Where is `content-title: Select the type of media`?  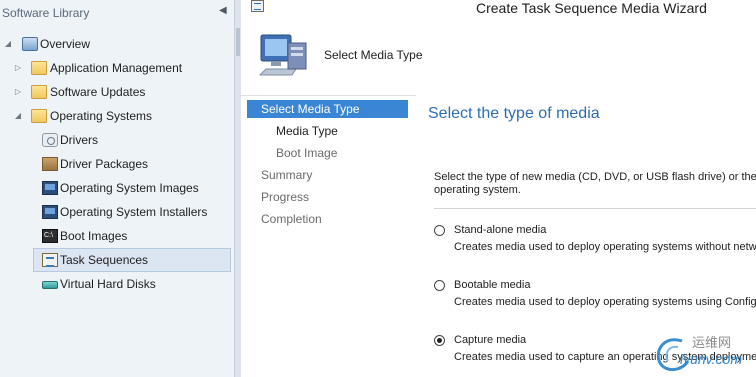
content-title: Select the type of media is located at coordinates (514, 113).